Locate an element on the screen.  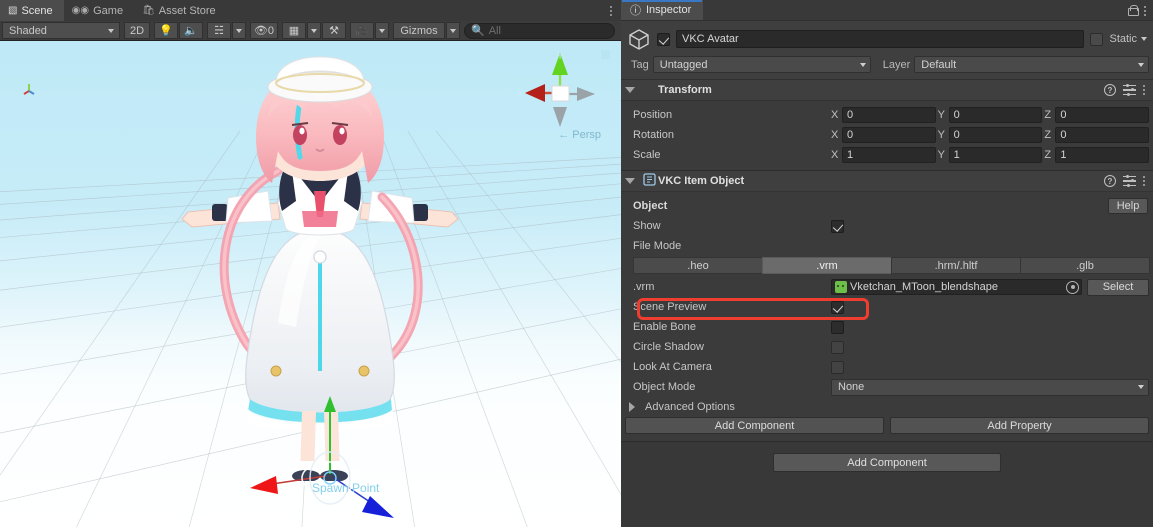
look-at-camera-label: Look At Camera is located at coordinates (672, 367).